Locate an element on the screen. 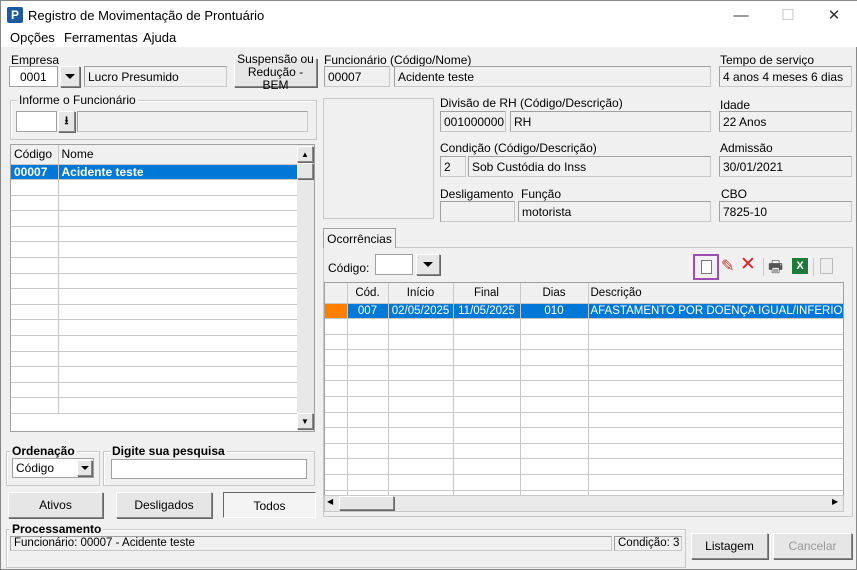  employee-row: 00007 Acidente teste is located at coordinates (154, 172).